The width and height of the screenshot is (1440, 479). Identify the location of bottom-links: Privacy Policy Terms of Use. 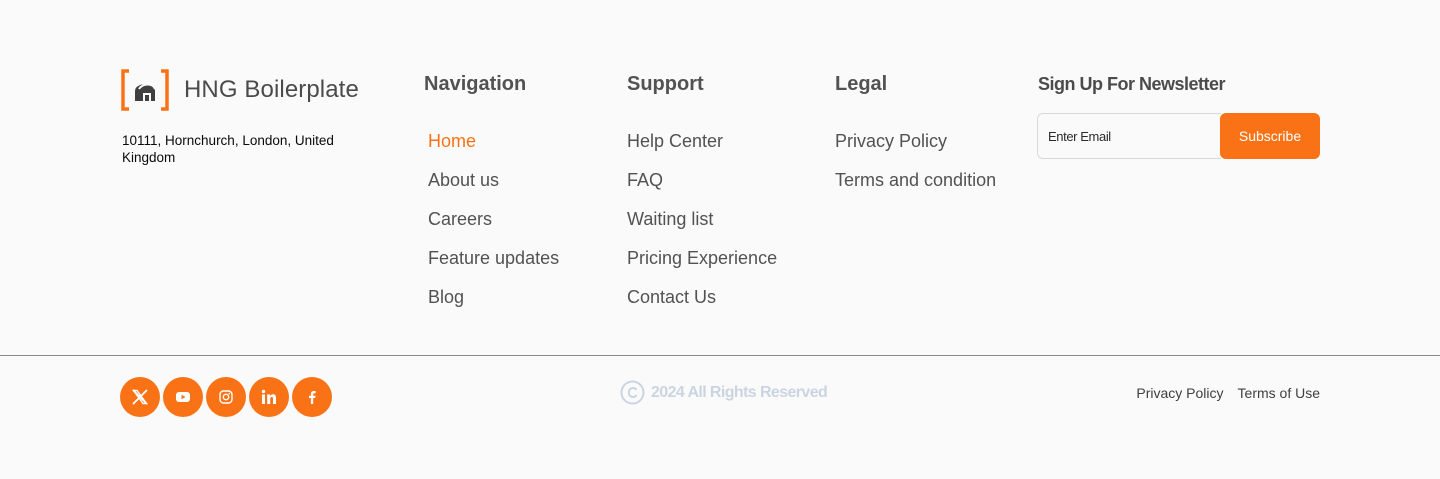
(1228, 393).